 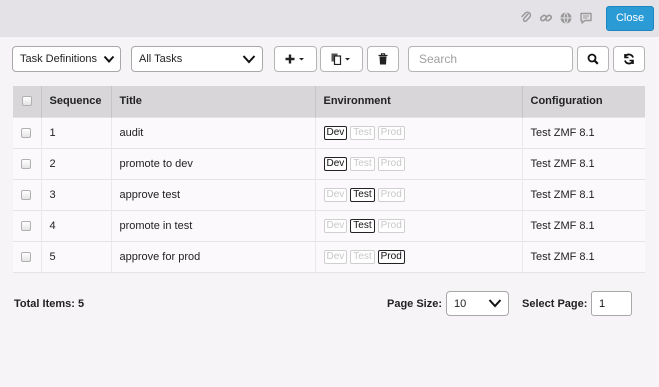 What do you see at coordinates (526, 18) in the screenshot?
I see `paperclip-icon` at bounding box center [526, 18].